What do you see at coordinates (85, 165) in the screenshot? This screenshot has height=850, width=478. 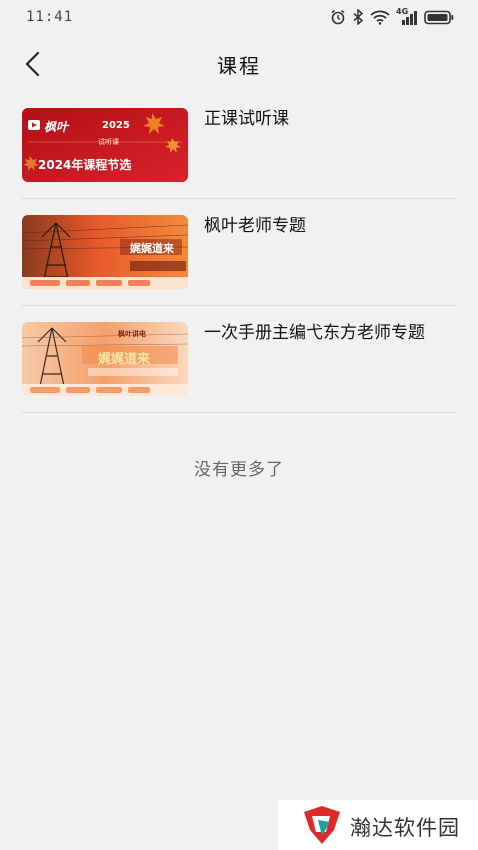 I see `thumbnail-headline: 2024年课程节选` at bounding box center [85, 165].